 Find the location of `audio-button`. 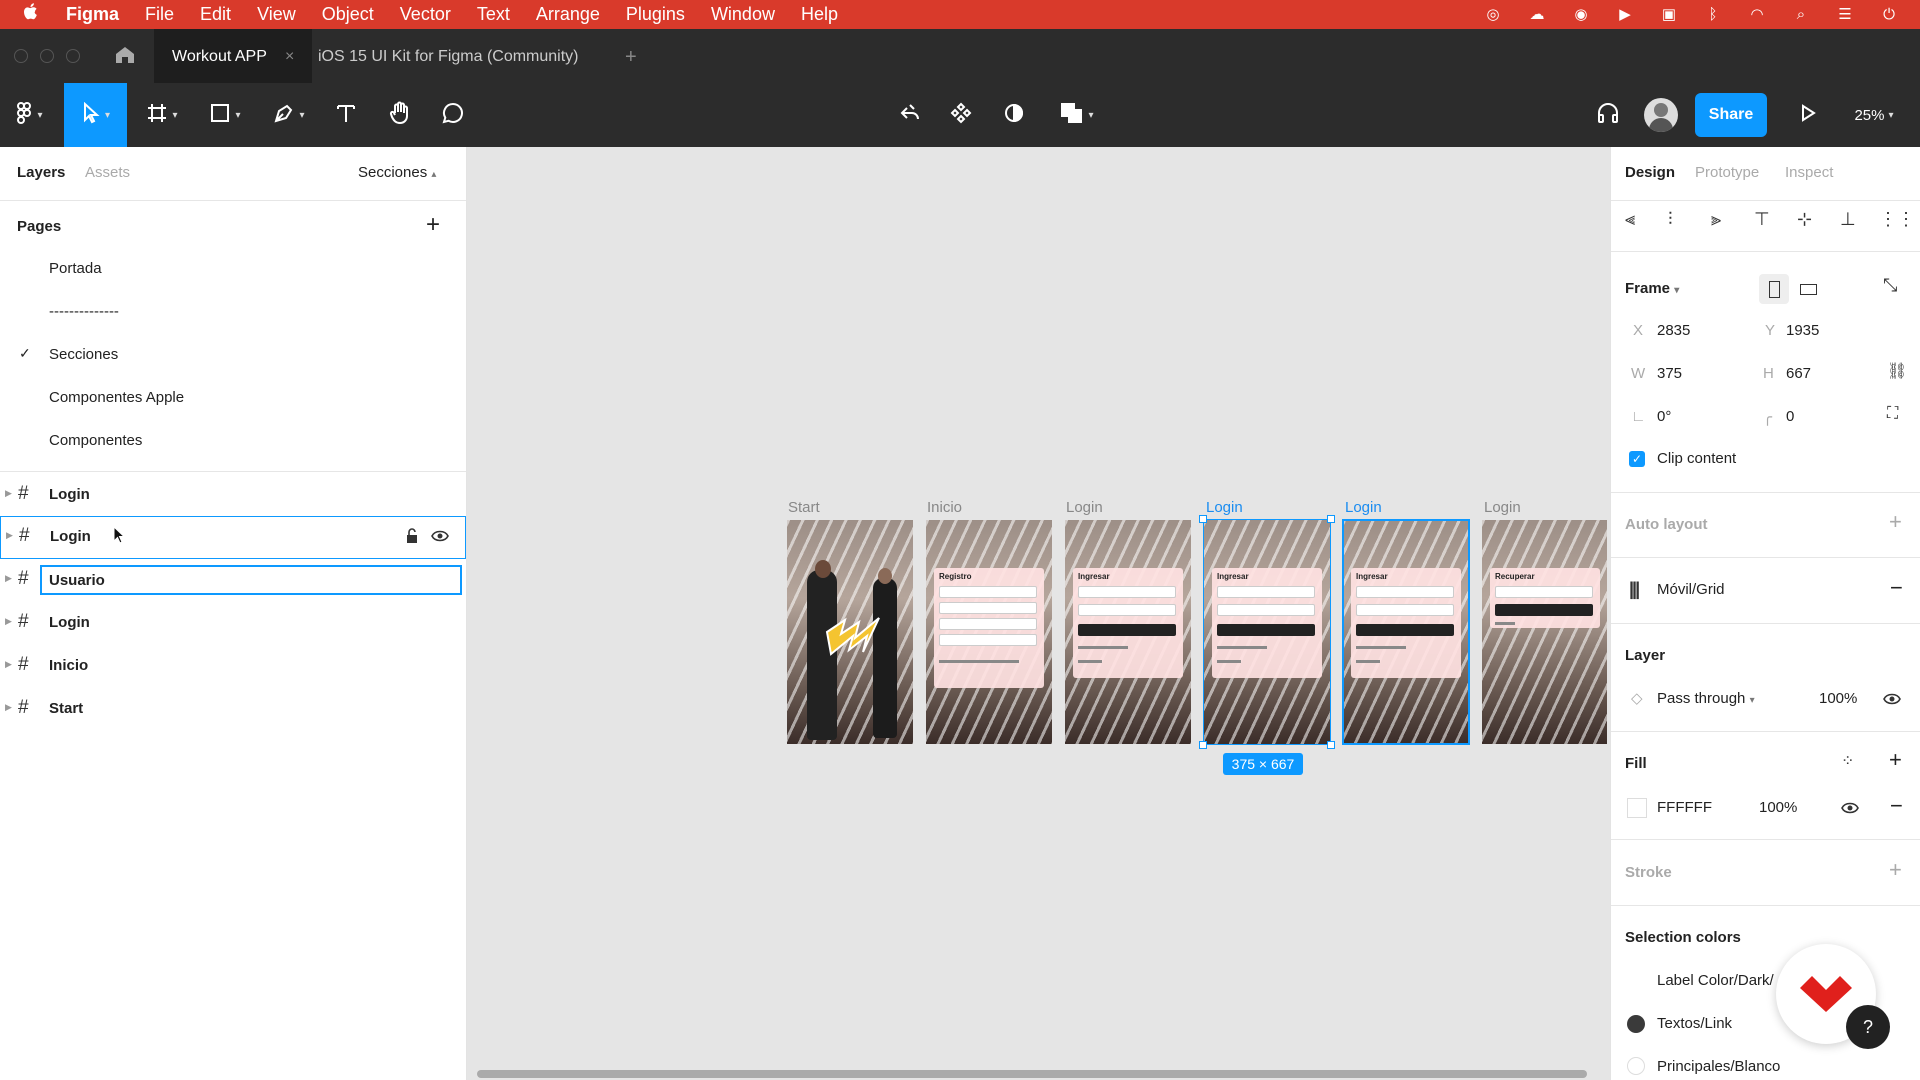

audio-button is located at coordinates (1608, 115).